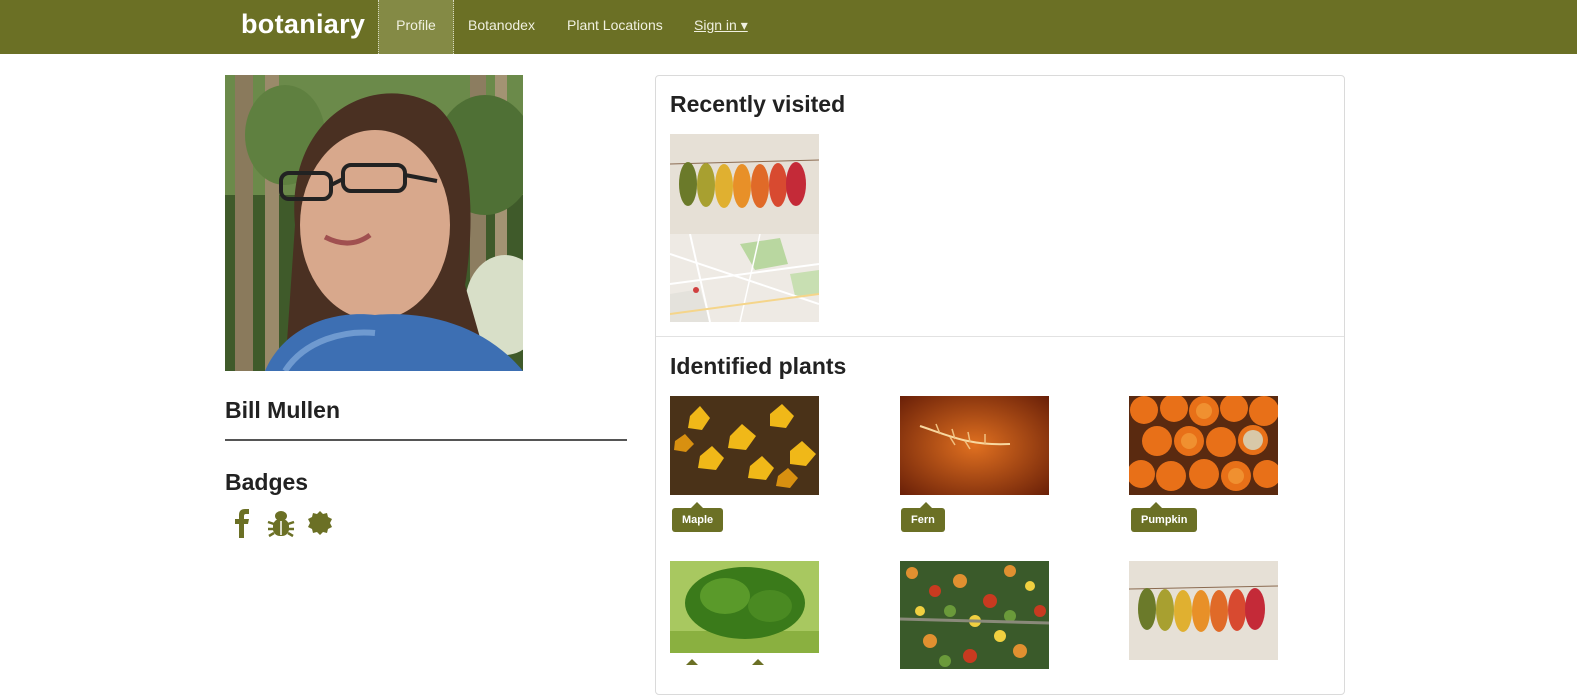 The height and width of the screenshot is (695, 1577). What do you see at coordinates (501, 27) in the screenshot?
I see `nav-botanodex: Botanodex` at bounding box center [501, 27].